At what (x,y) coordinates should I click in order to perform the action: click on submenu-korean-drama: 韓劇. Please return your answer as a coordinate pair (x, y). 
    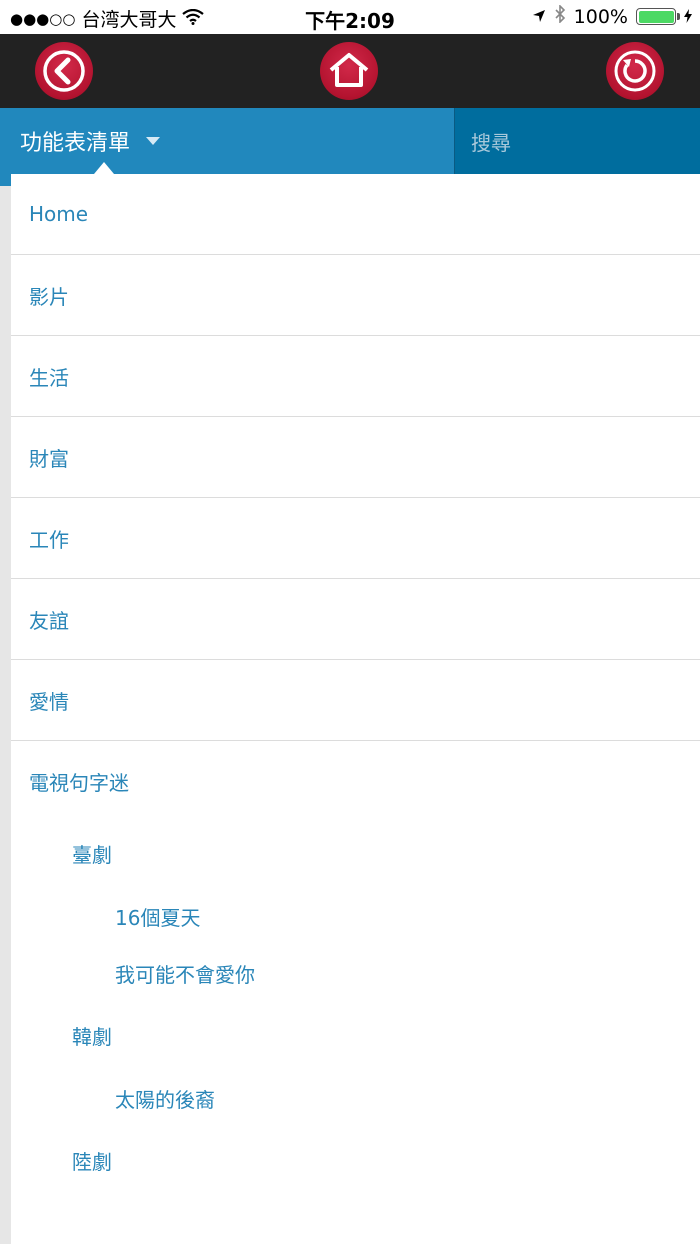
    Looking at the image, I should click on (355, 1037).